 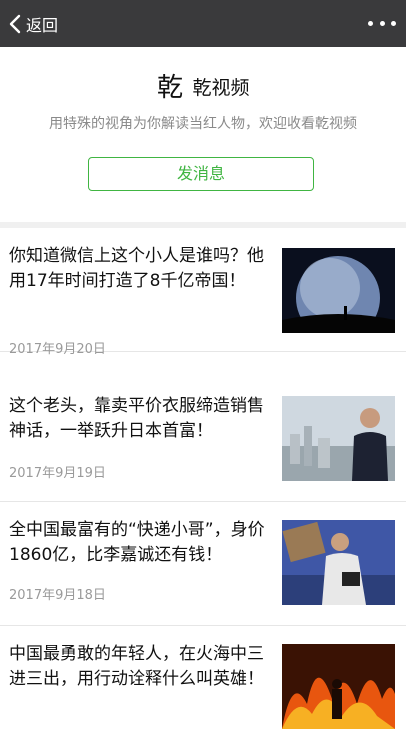 I want to click on account-header: 乾 乾视频, so click(x=203, y=86).